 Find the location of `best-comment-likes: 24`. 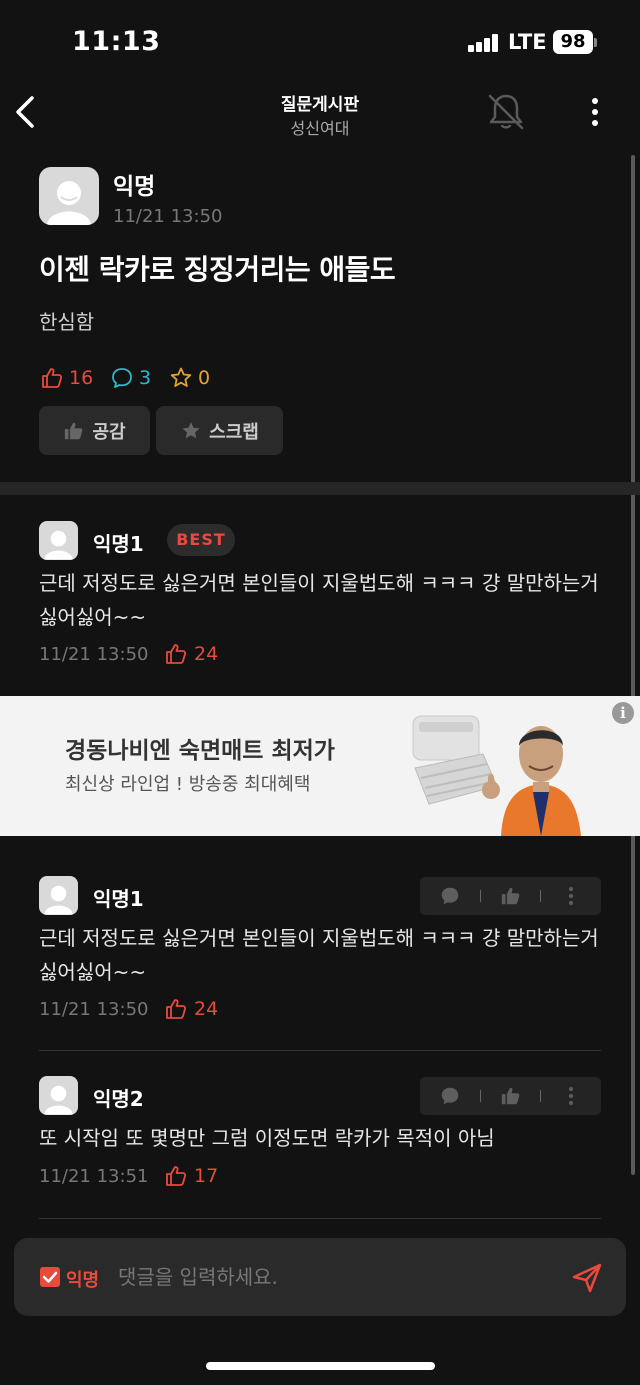

best-comment-likes: 24 is located at coordinates (191, 654).